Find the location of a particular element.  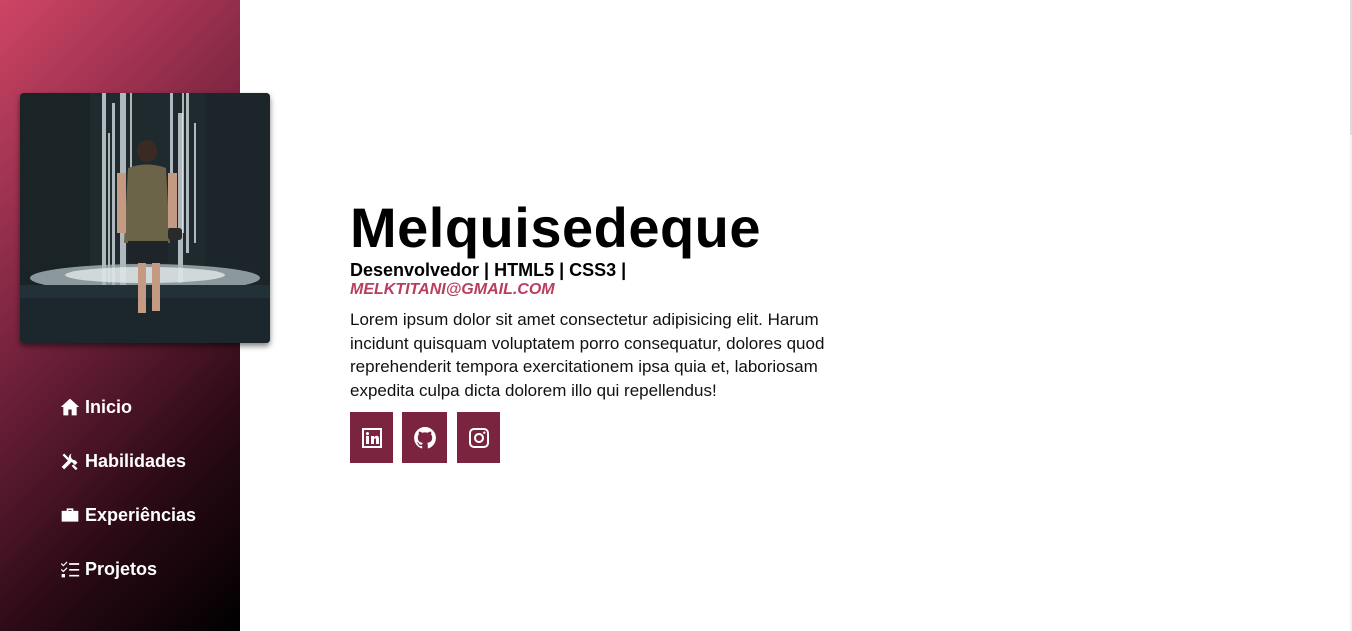

nav-item-projetos: Projetos is located at coordinates (128, 569).